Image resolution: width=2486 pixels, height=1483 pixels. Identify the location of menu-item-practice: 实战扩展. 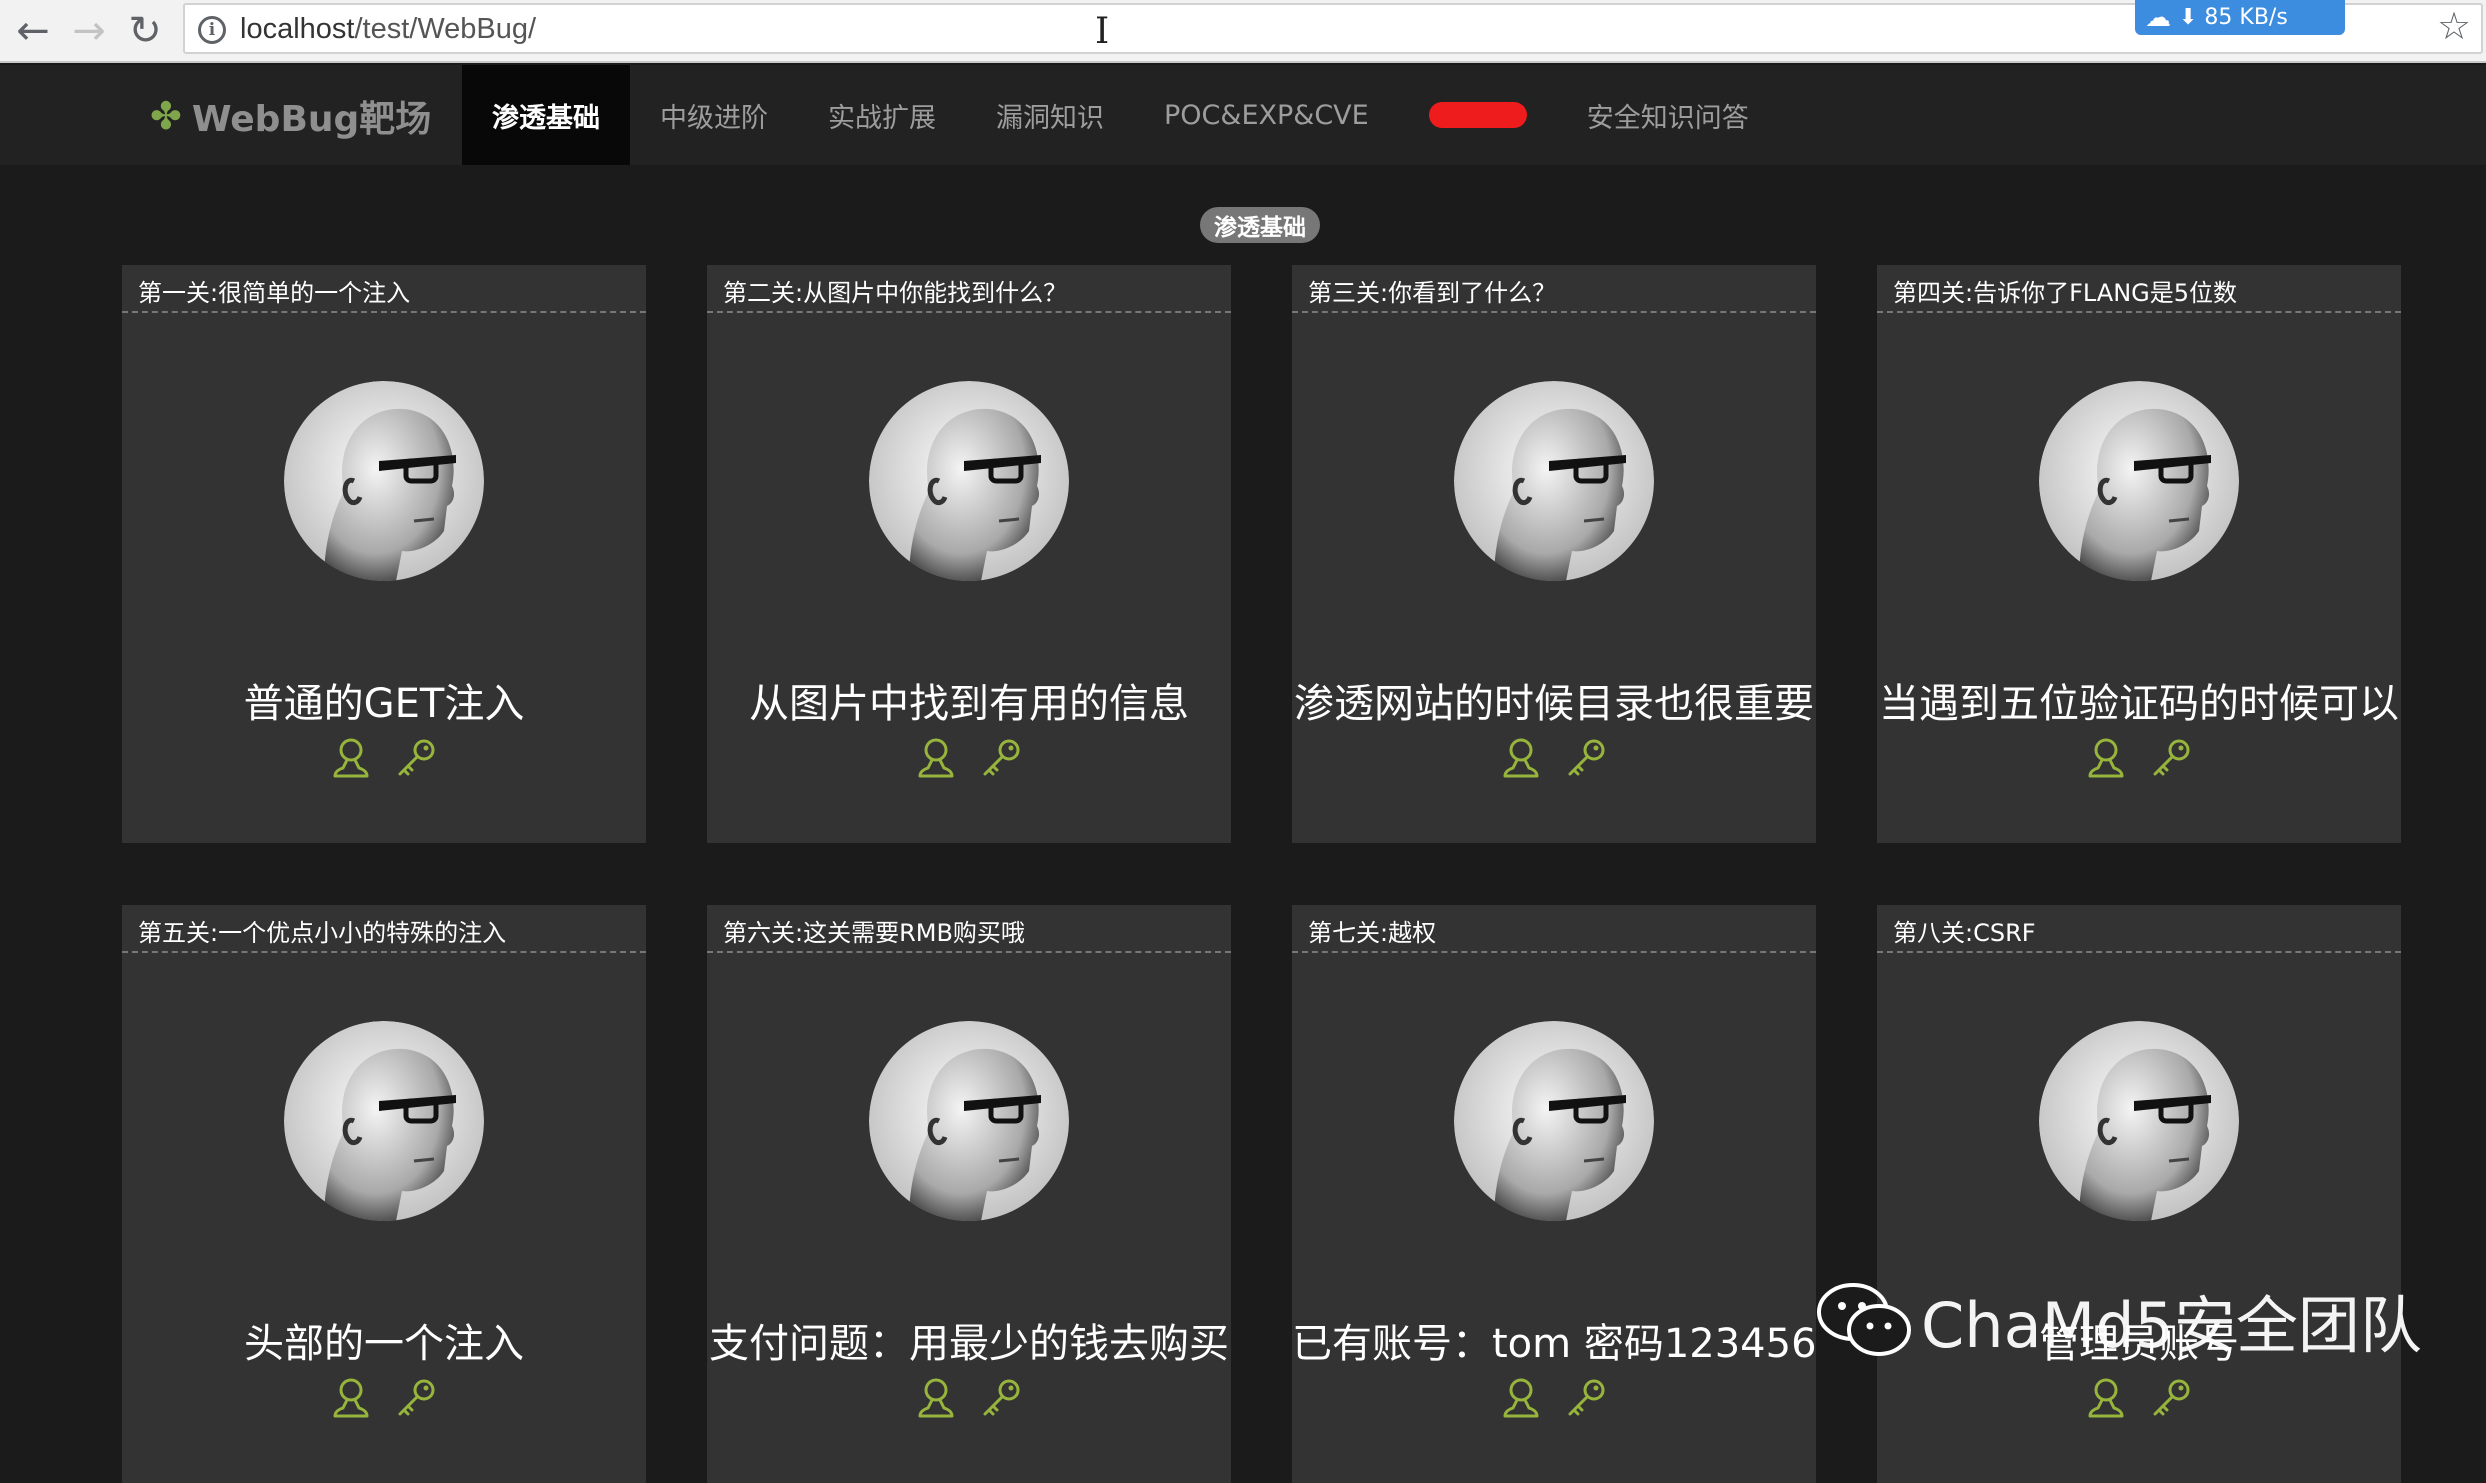
(882, 115).